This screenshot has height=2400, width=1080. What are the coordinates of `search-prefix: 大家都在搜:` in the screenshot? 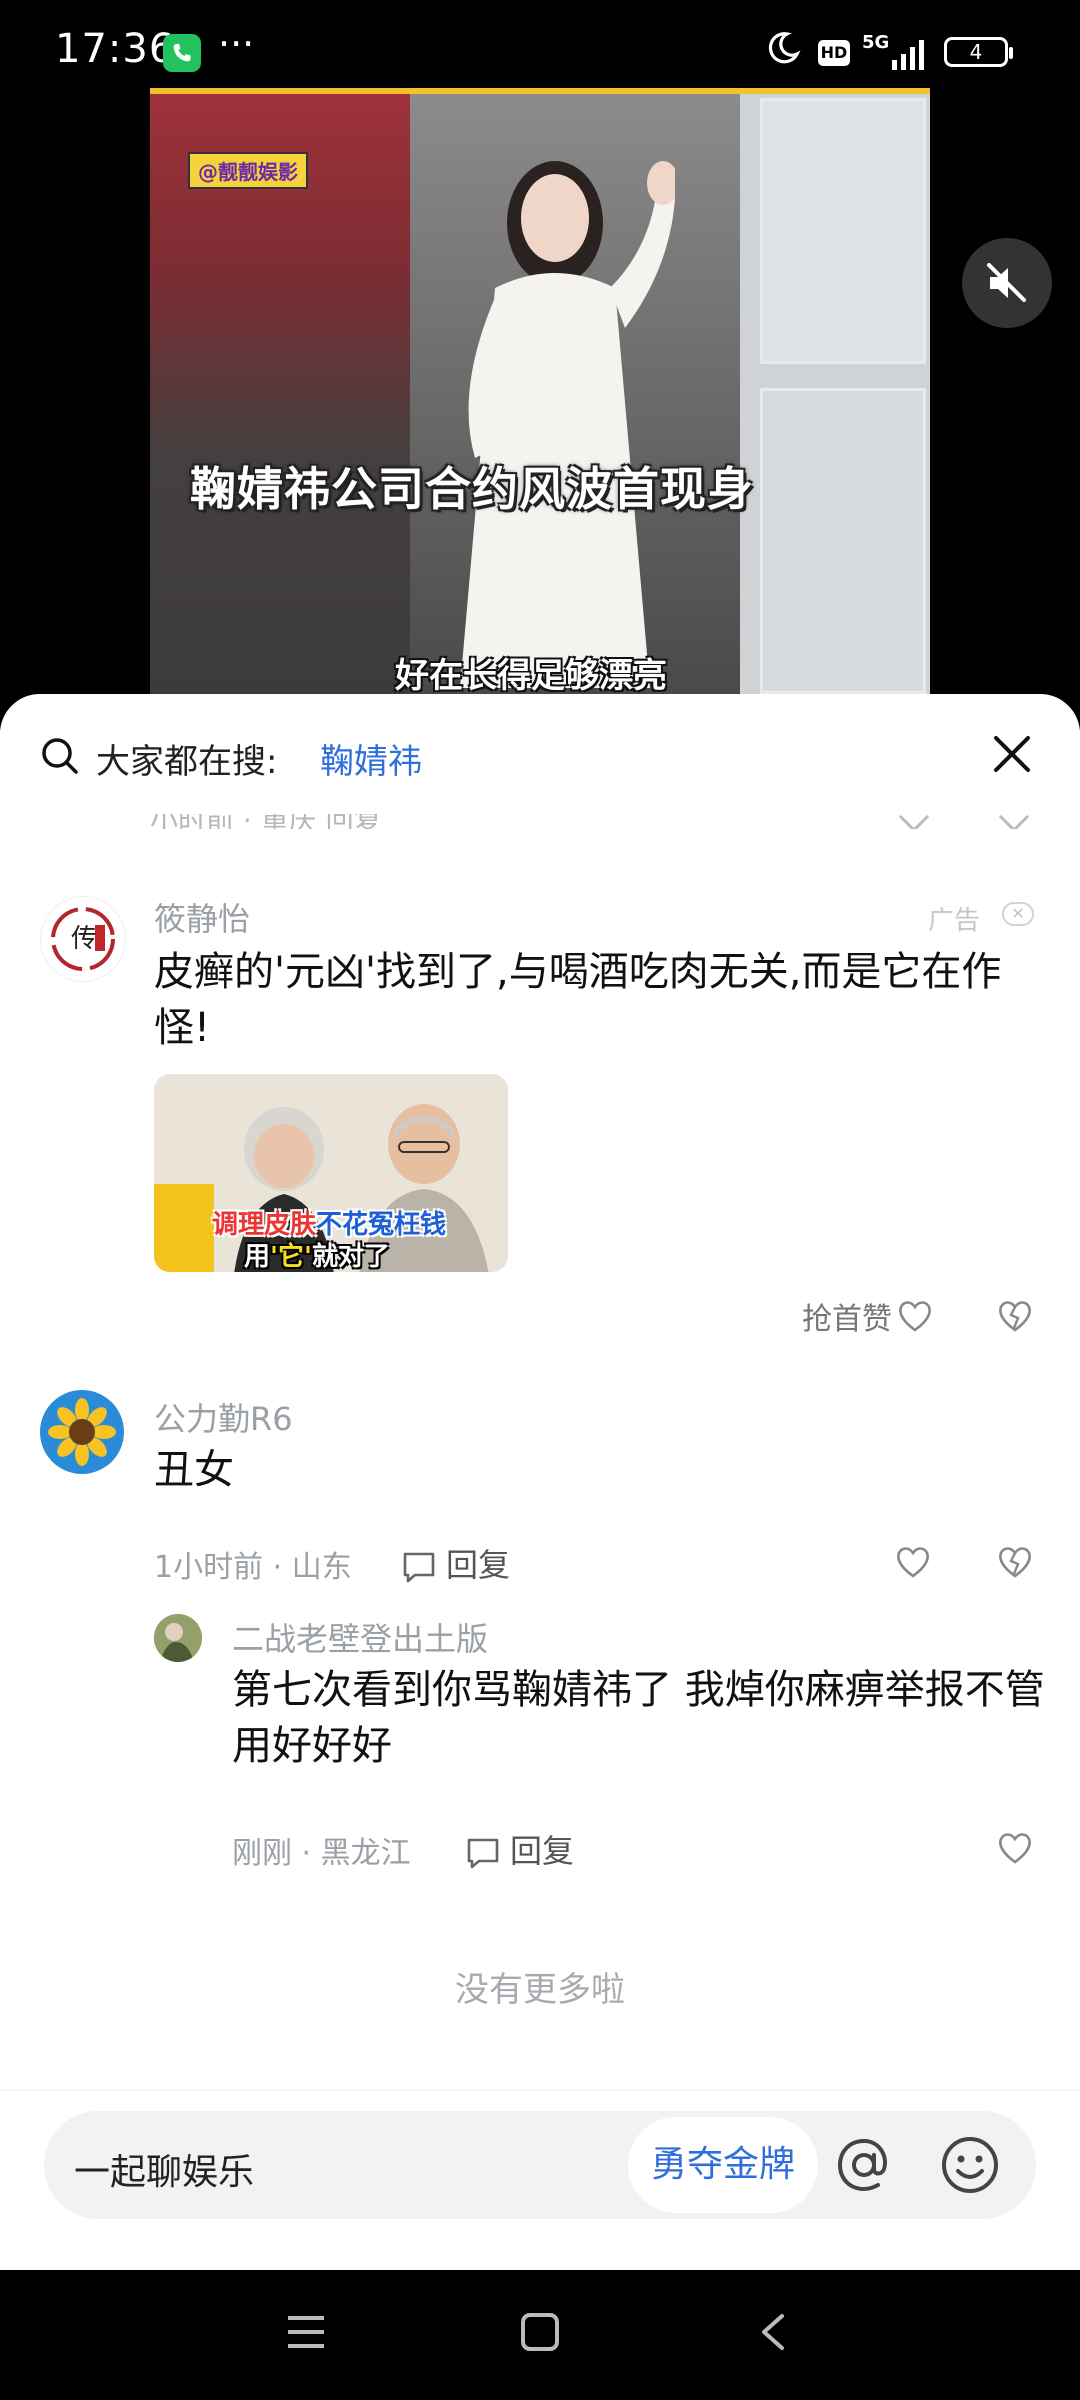 It's located at (187, 762).